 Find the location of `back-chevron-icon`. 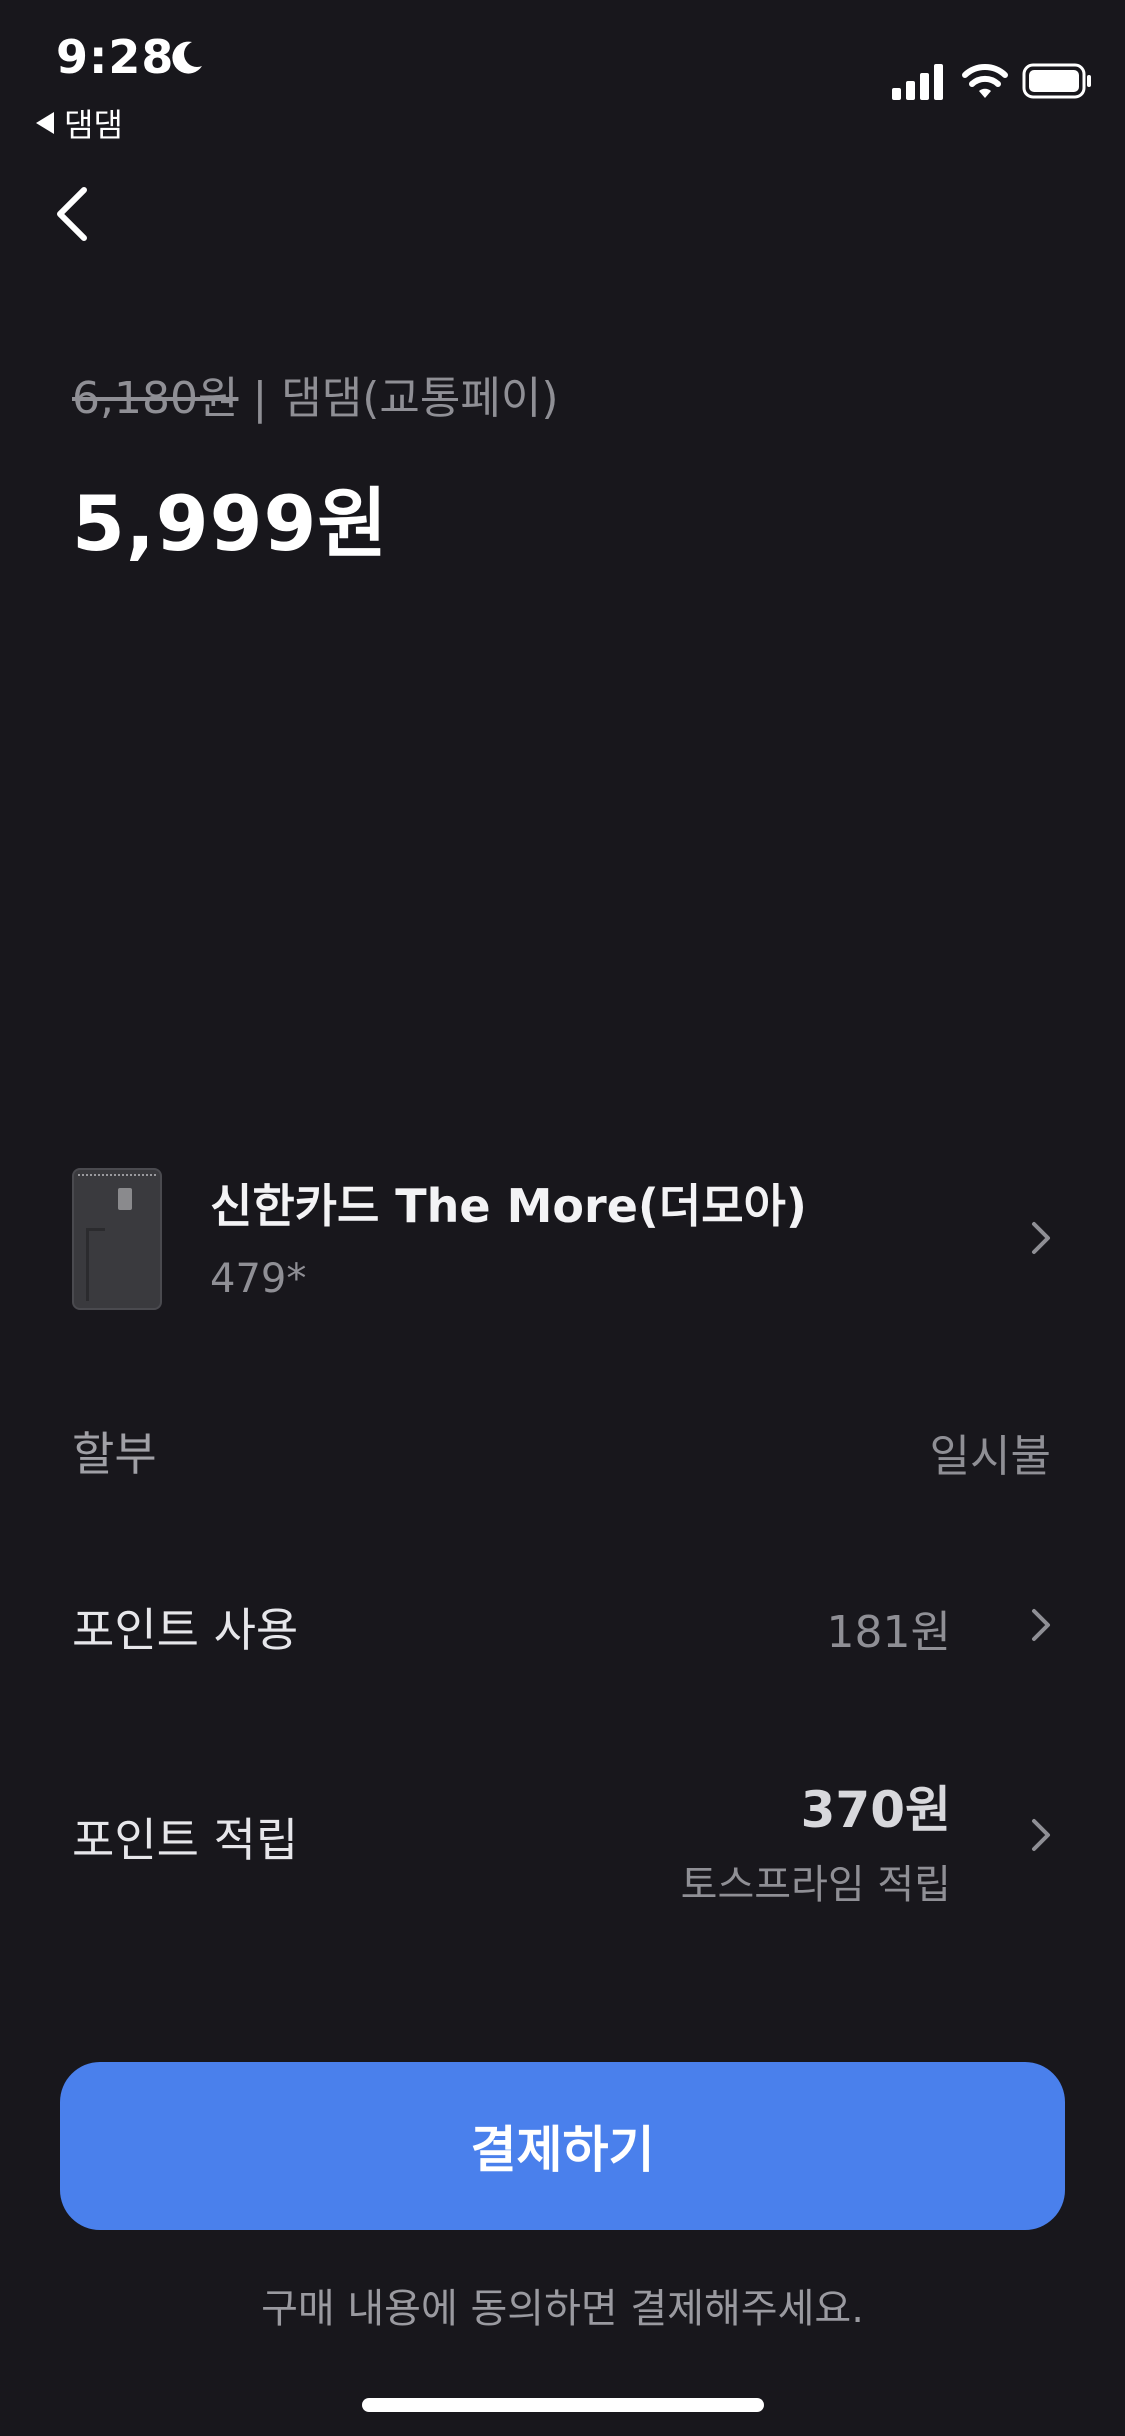

back-chevron-icon is located at coordinates (74, 213).